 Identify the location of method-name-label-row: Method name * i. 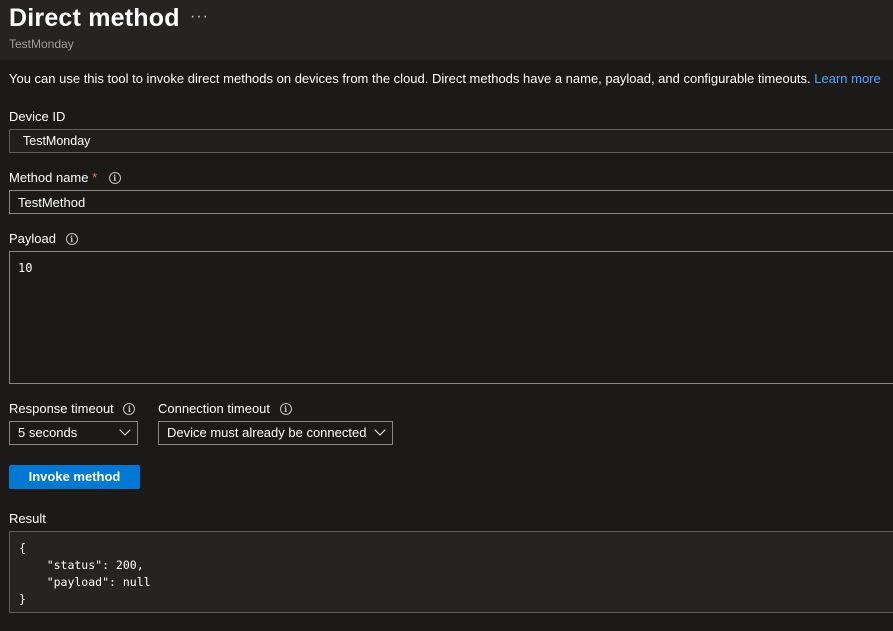
(65, 177).